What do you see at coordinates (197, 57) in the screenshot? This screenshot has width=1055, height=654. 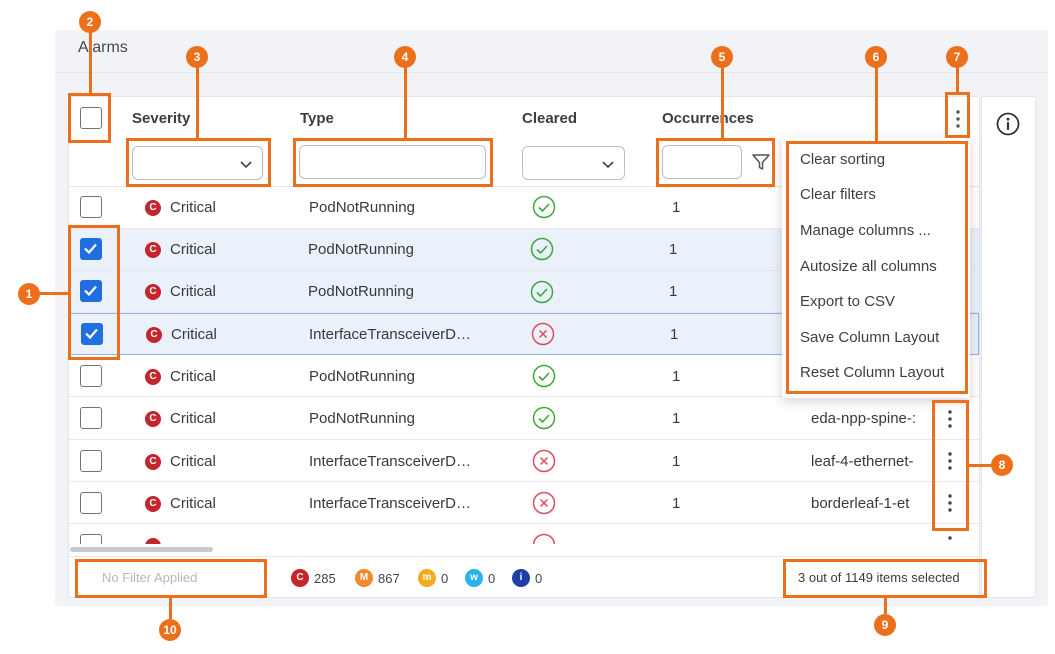 I see `annotation-marker-3: 3` at bounding box center [197, 57].